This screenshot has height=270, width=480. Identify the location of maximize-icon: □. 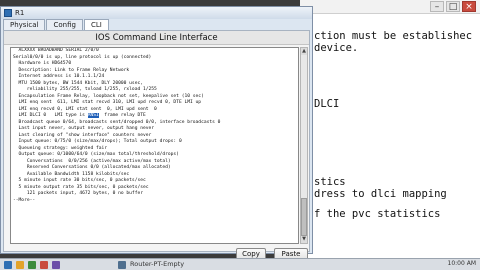
(453, 6).